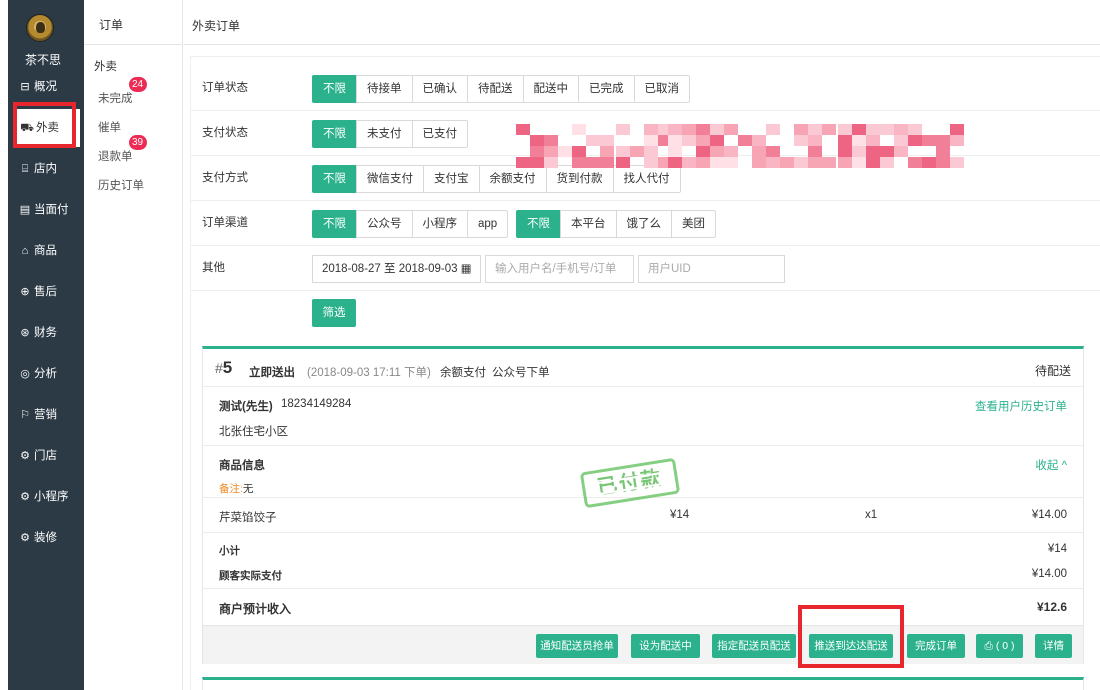 The image size is (1100, 690). Describe the element at coordinates (754, 646) in the screenshot. I see `assign-courier-button: 指定配送员配送` at that location.